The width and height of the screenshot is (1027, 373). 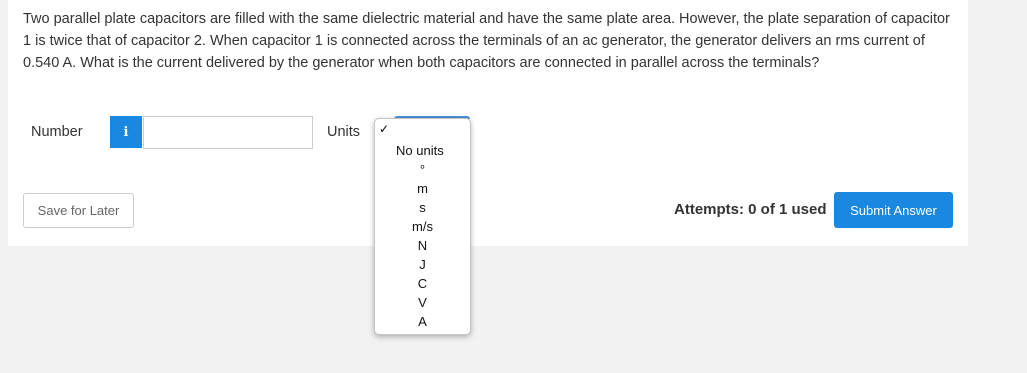 What do you see at coordinates (344, 132) in the screenshot?
I see `units-label: Units` at bounding box center [344, 132].